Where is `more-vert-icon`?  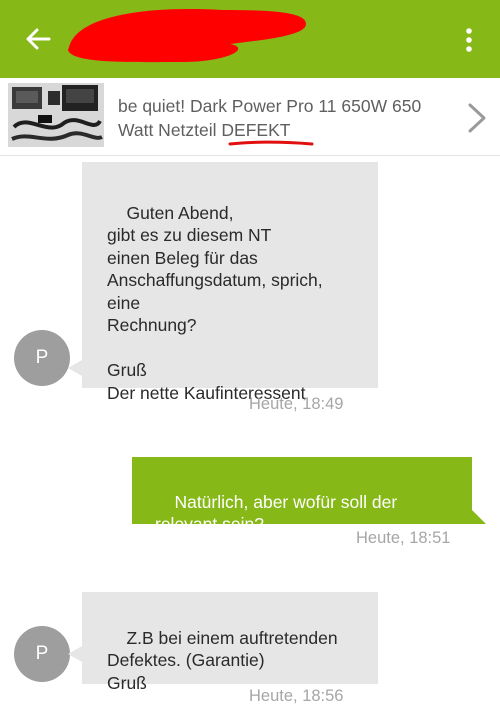
more-vert-icon is located at coordinates (469, 40).